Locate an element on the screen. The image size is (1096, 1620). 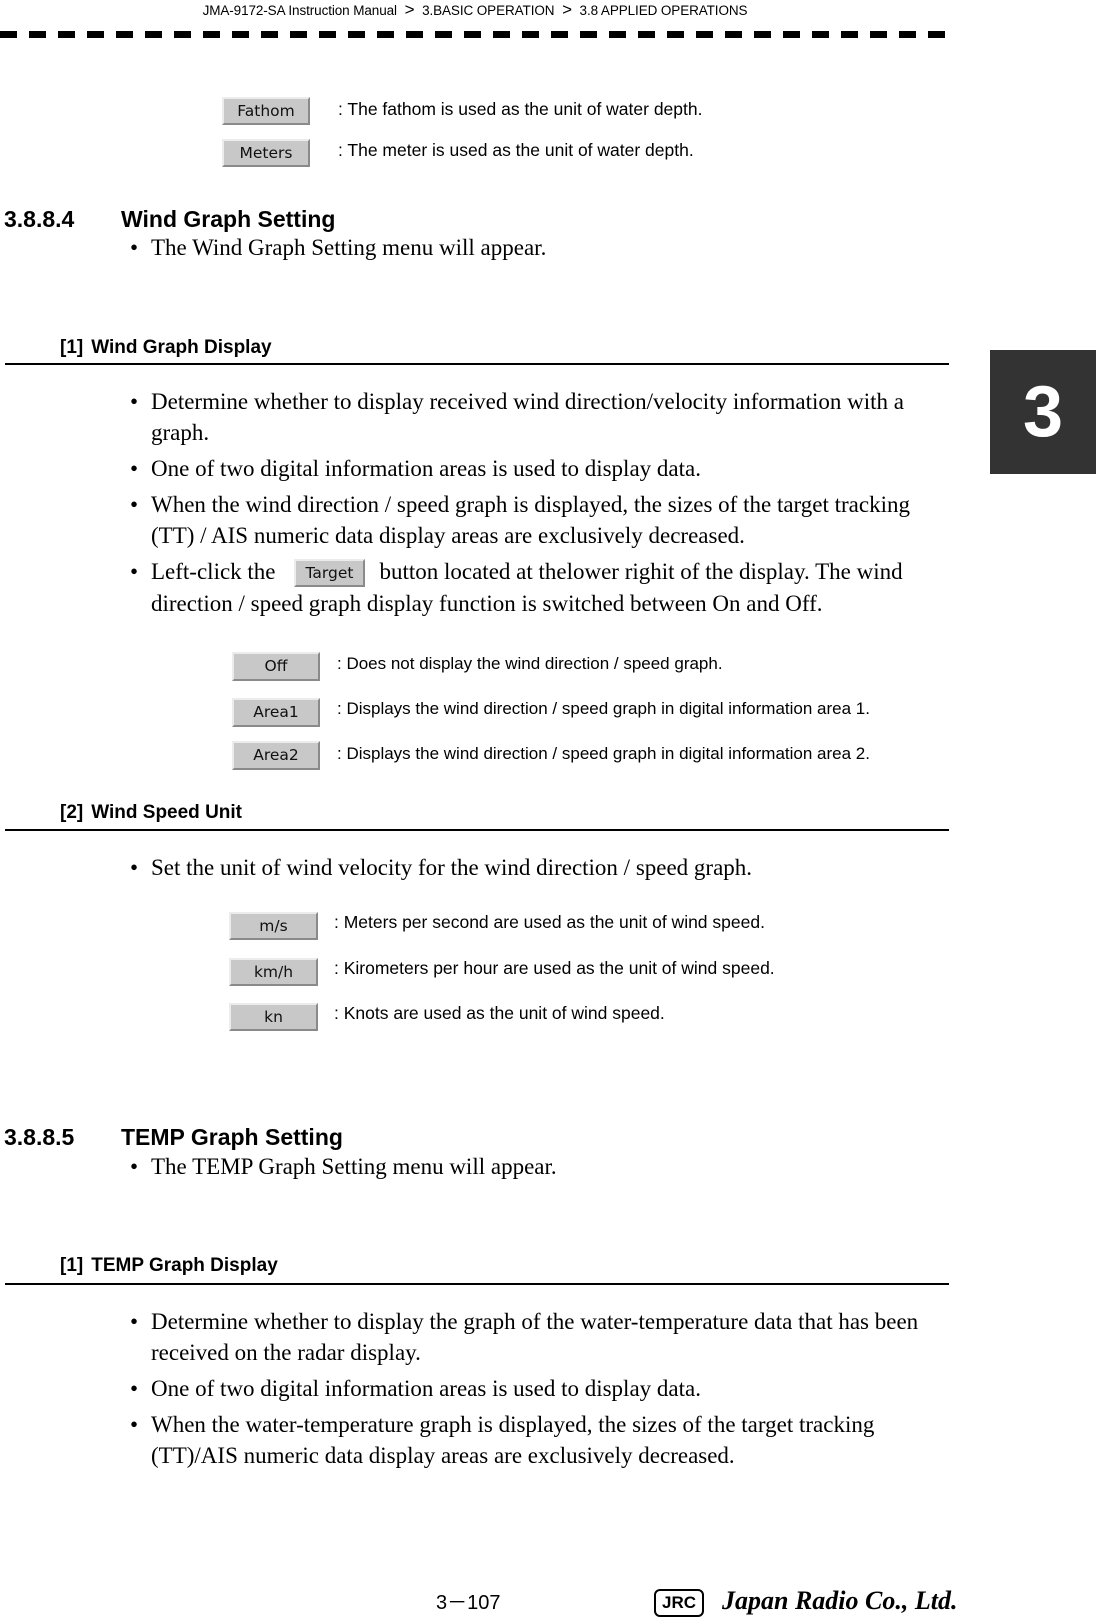
subsection-heading: [2] Wind Speed Unit is located at coordinates (151, 813).